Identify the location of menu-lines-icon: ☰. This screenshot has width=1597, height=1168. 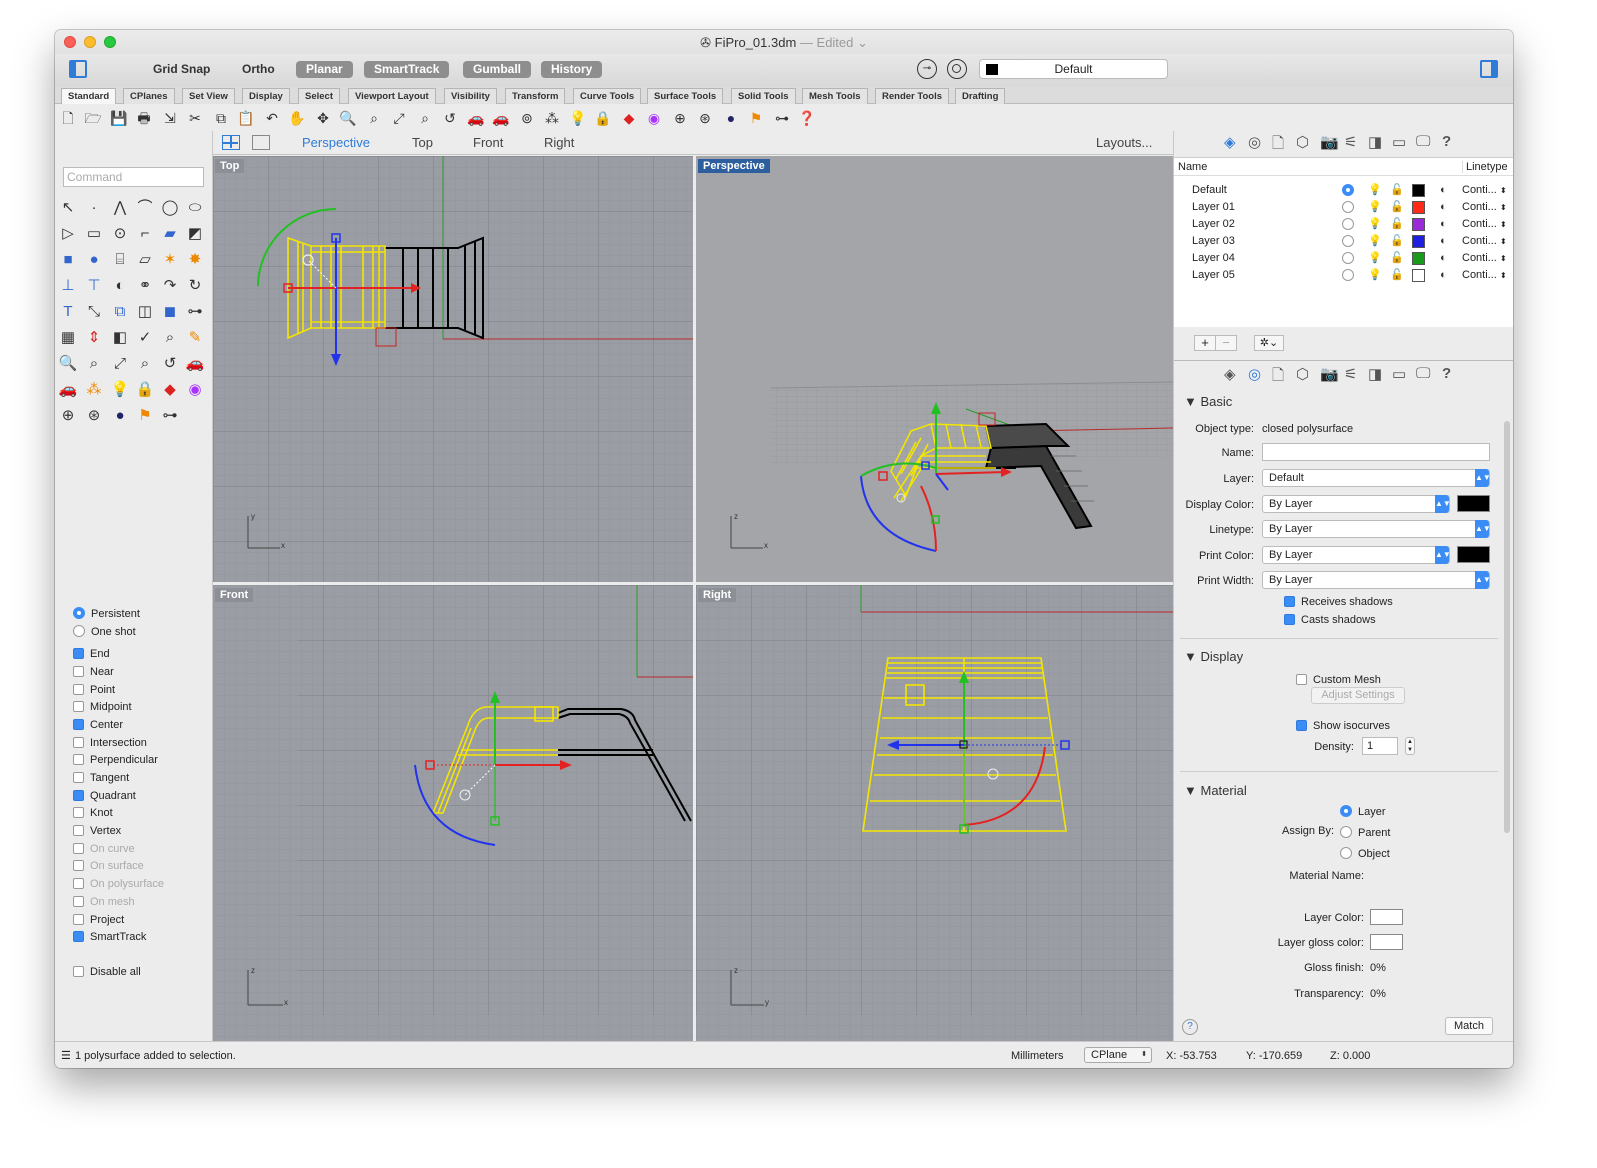
(66, 1055).